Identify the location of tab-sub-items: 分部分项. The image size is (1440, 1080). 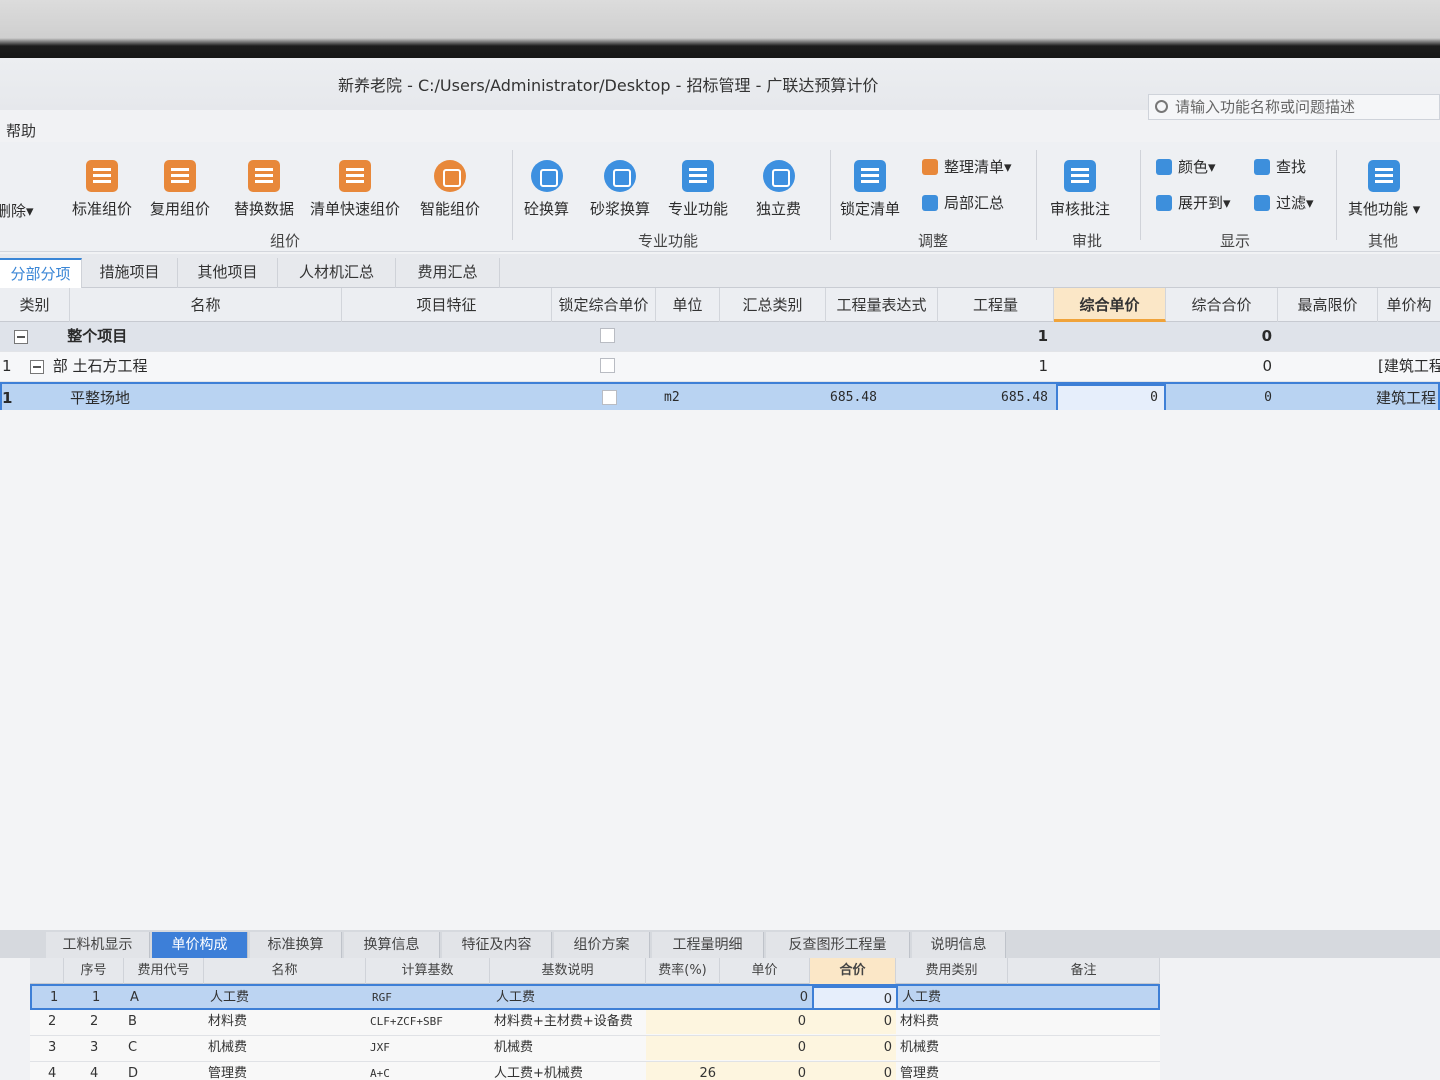
(41, 273).